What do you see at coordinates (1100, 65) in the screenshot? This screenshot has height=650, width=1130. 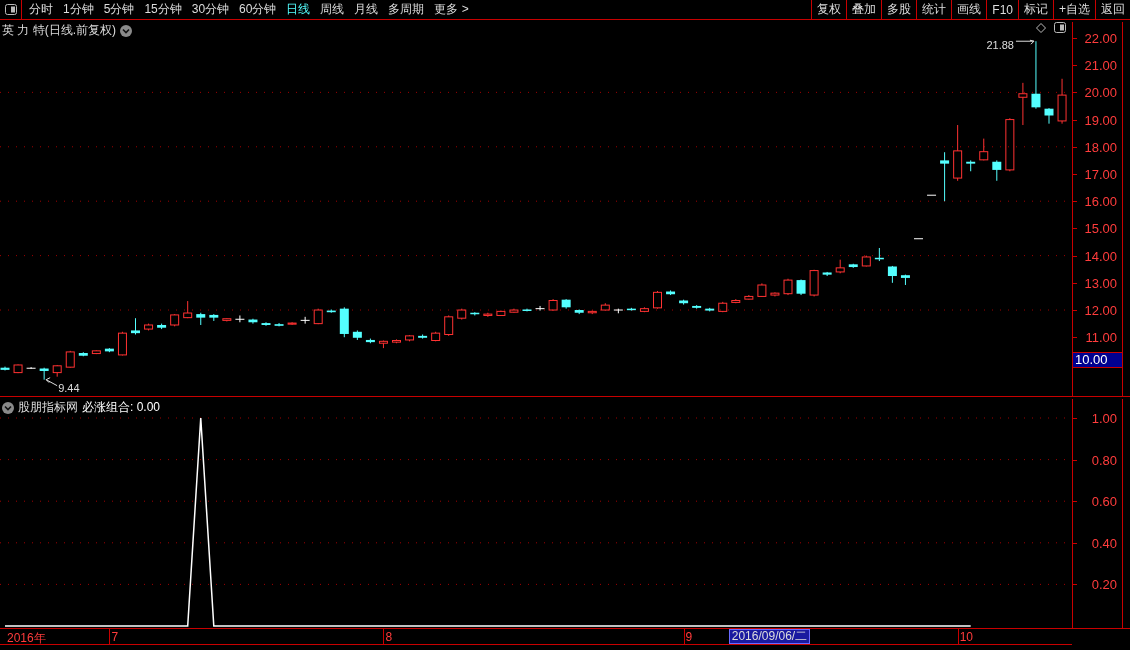 I see `axis-label: 21.00` at bounding box center [1100, 65].